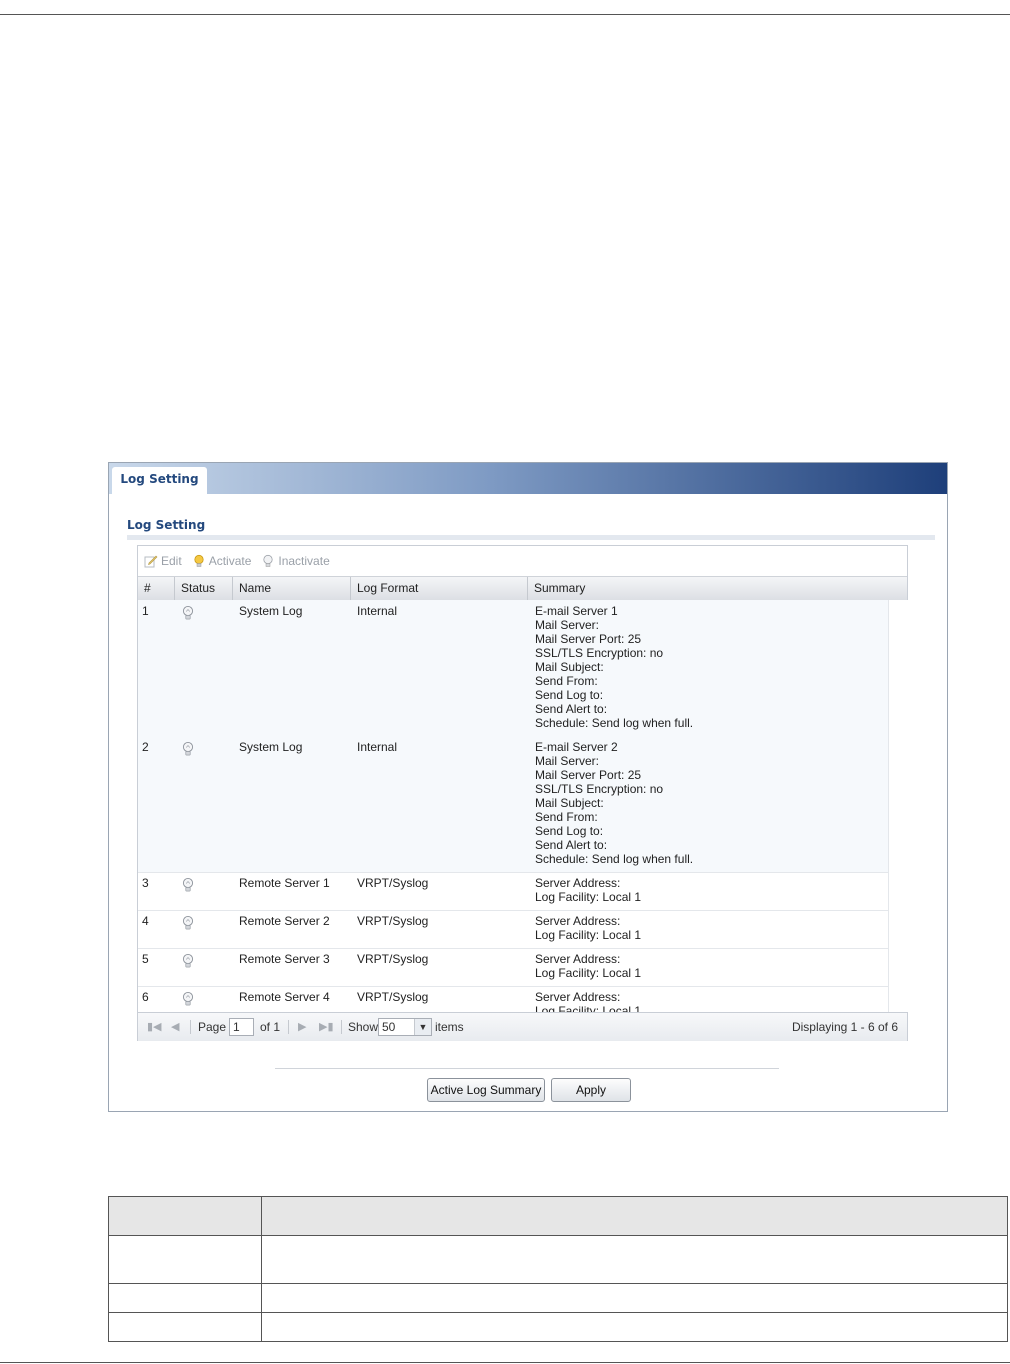 The image size is (1010, 1364). Describe the element at coordinates (449, 1027) in the screenshot. I see `items-label: items` at that location.